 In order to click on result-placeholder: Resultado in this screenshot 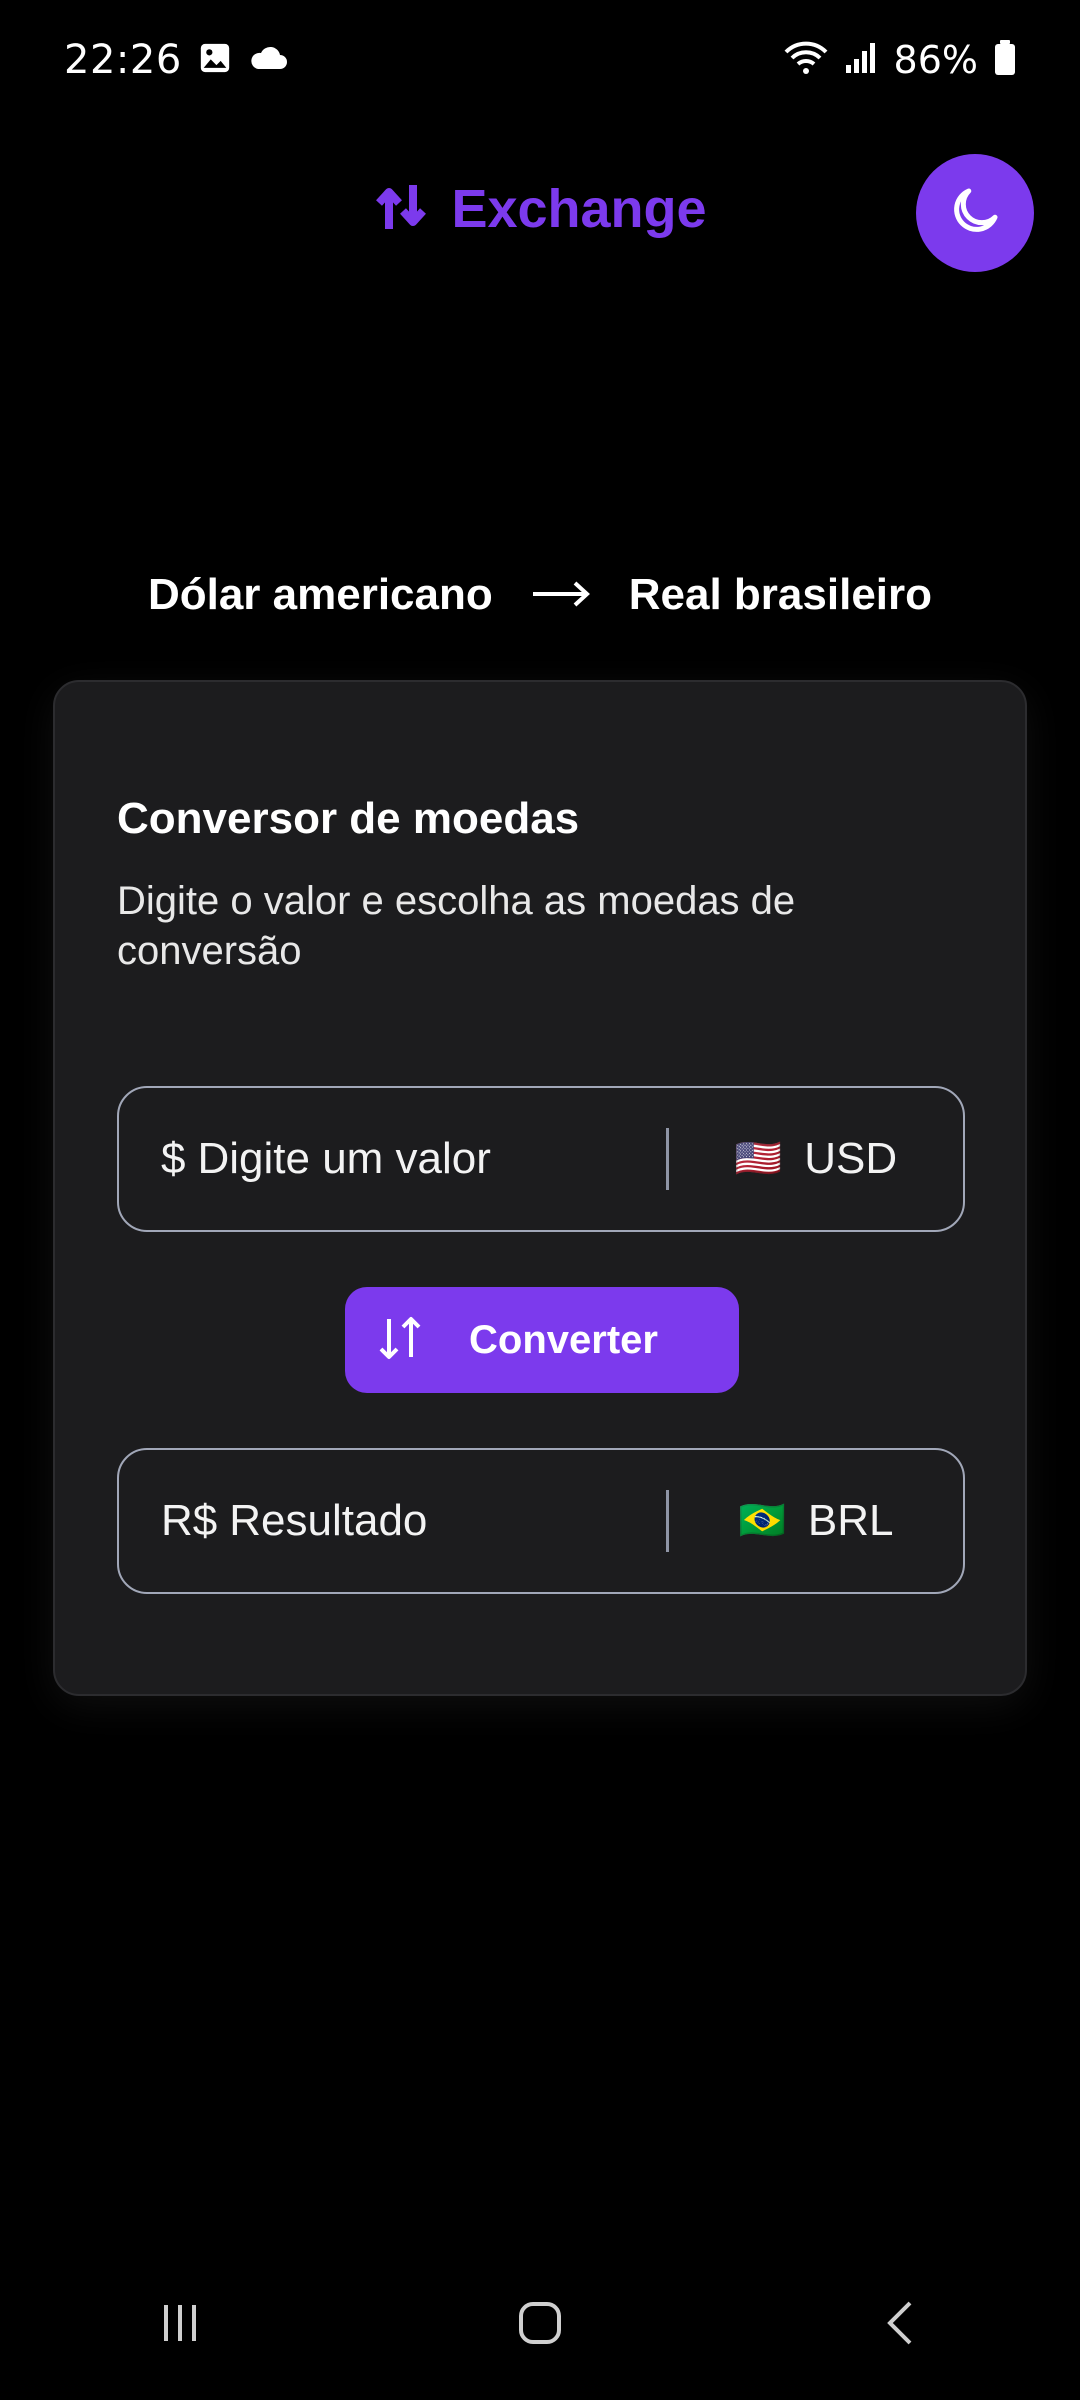, I will do `click(328, 1520)`.